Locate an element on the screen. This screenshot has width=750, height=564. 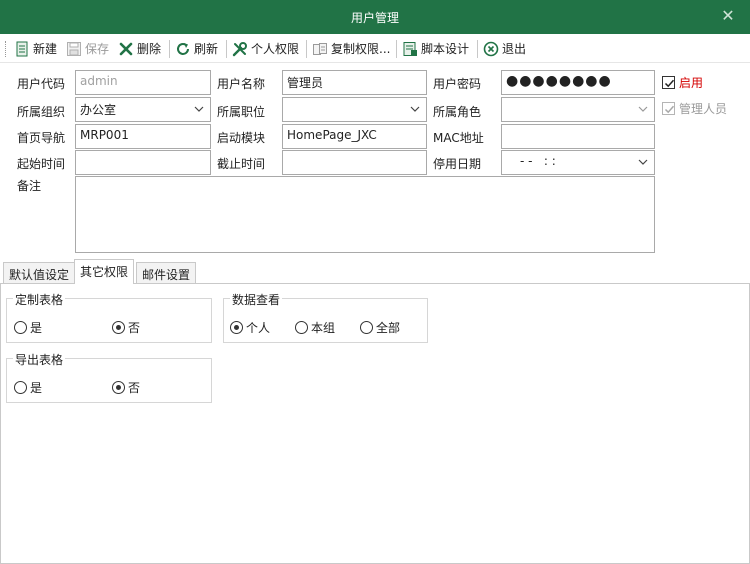
password-label: 用户密码 is located at coordinates (457, 84).